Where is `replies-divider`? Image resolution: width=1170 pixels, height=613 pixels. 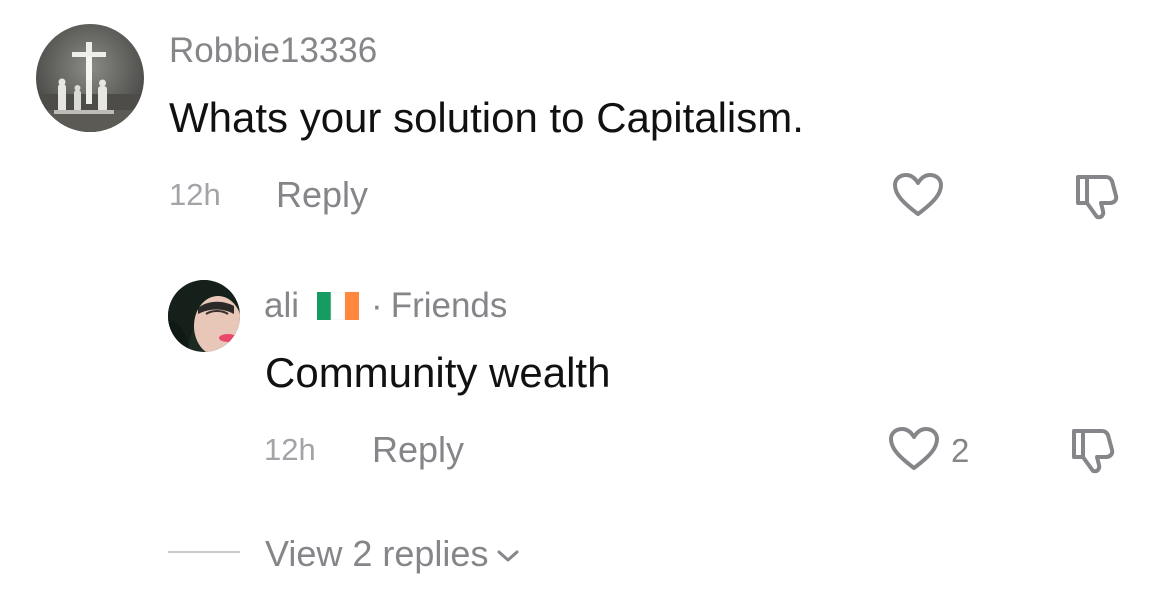 replies-divider is located at coordinates (204, 552).